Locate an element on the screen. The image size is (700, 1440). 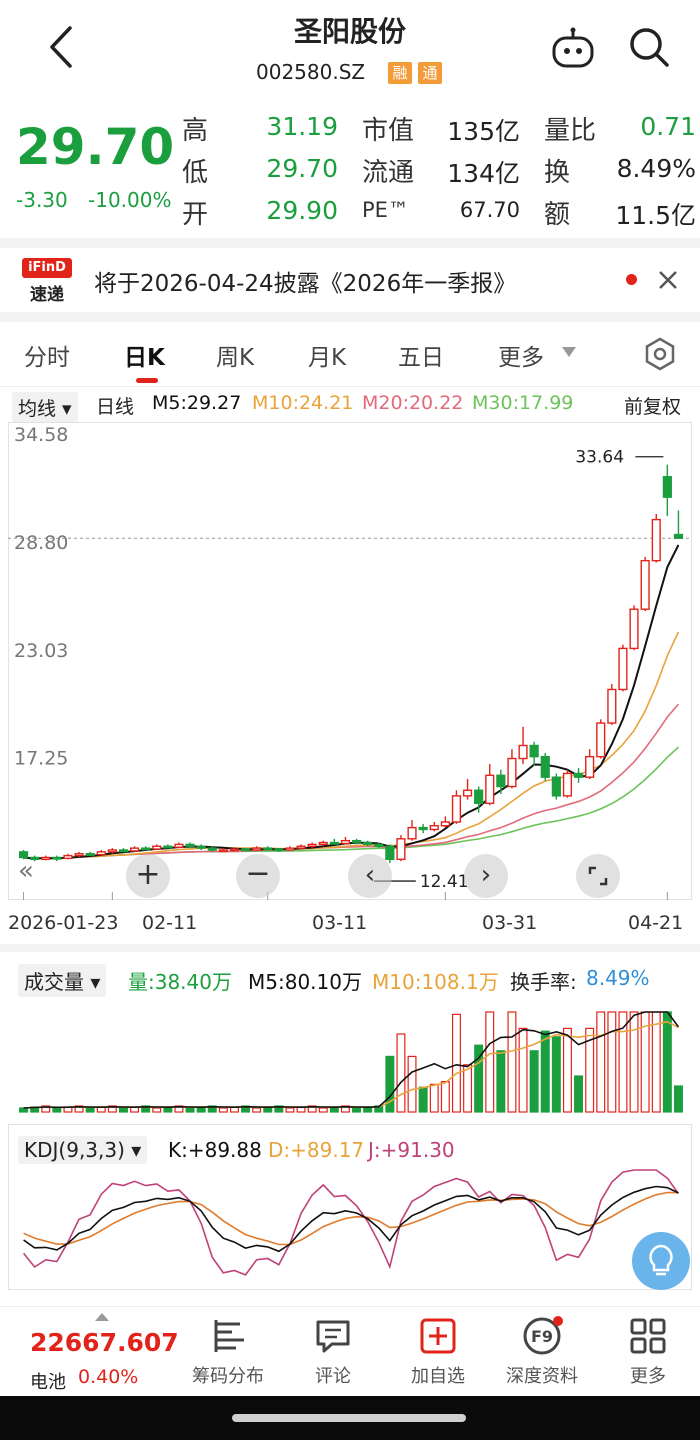
robot-assistant-icon is located at coordinates (573, 49).